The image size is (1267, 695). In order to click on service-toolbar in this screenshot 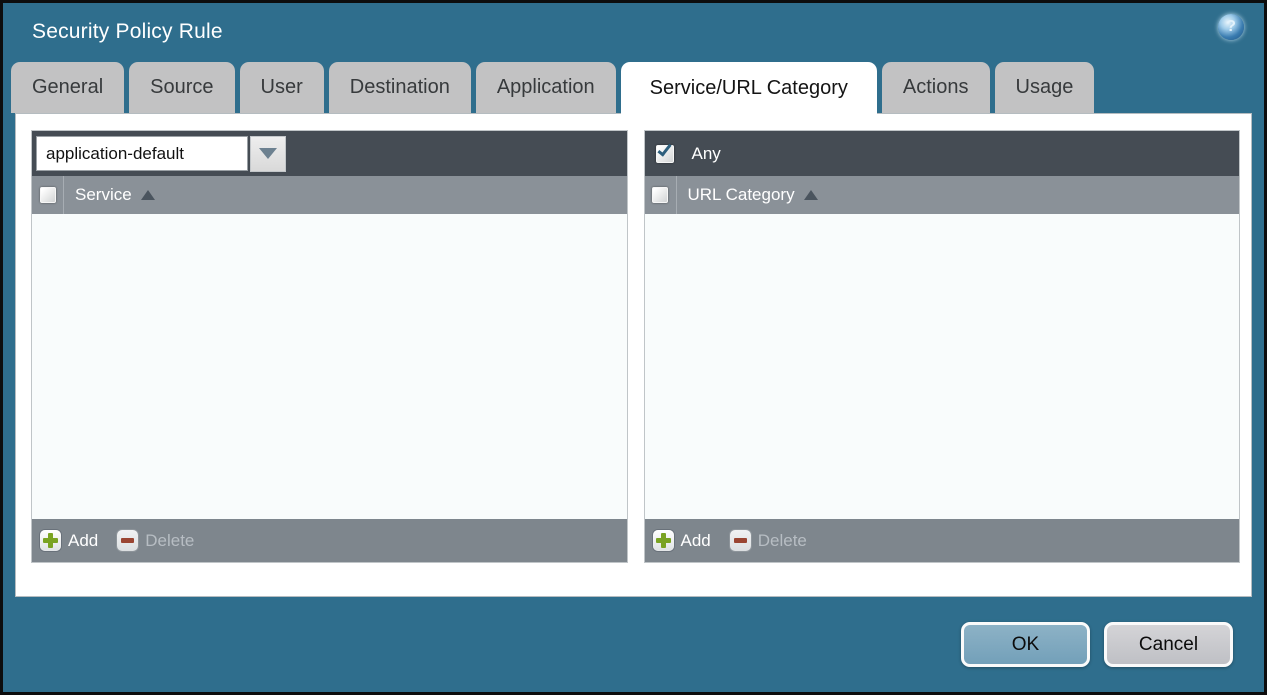, I will do `click(329, 153)`.